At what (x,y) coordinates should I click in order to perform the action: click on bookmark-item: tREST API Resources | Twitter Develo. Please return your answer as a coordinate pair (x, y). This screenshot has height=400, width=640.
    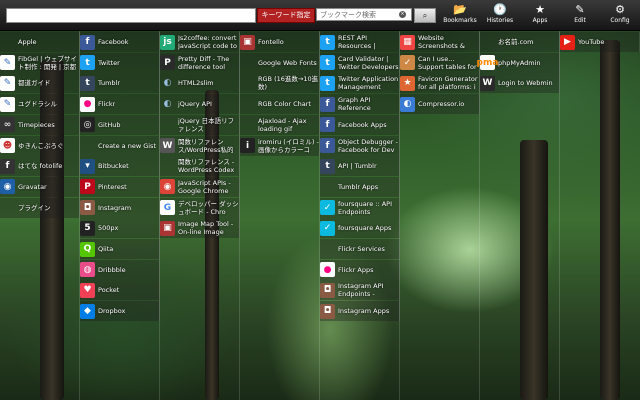
    Looking at the image, I should click on (360, 42).